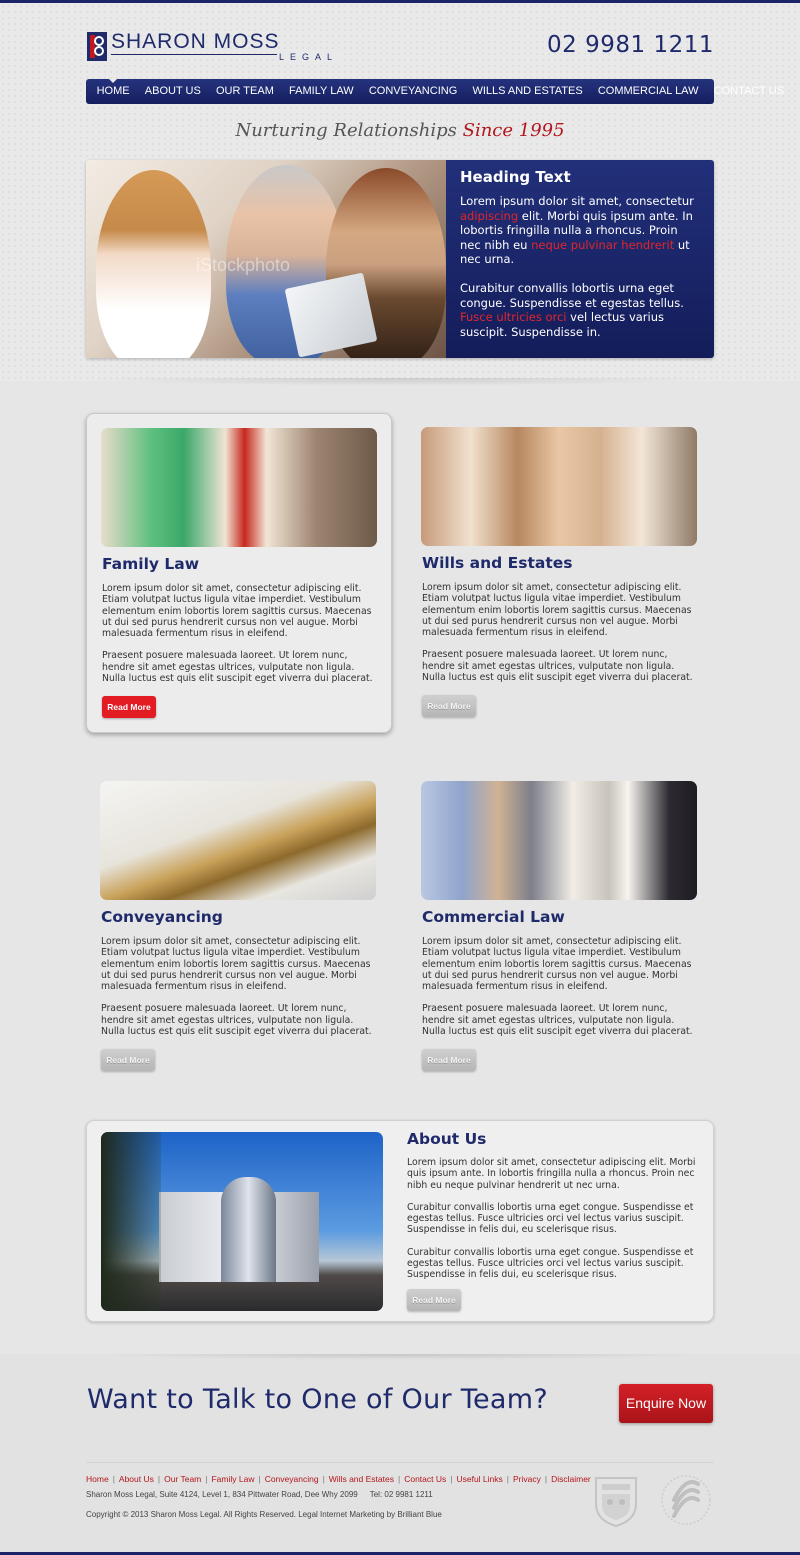  Describe the element at coordinates (292, 1479) in the screenshot. I see `footer-link-conveyancing: Conveyancing` at that location.